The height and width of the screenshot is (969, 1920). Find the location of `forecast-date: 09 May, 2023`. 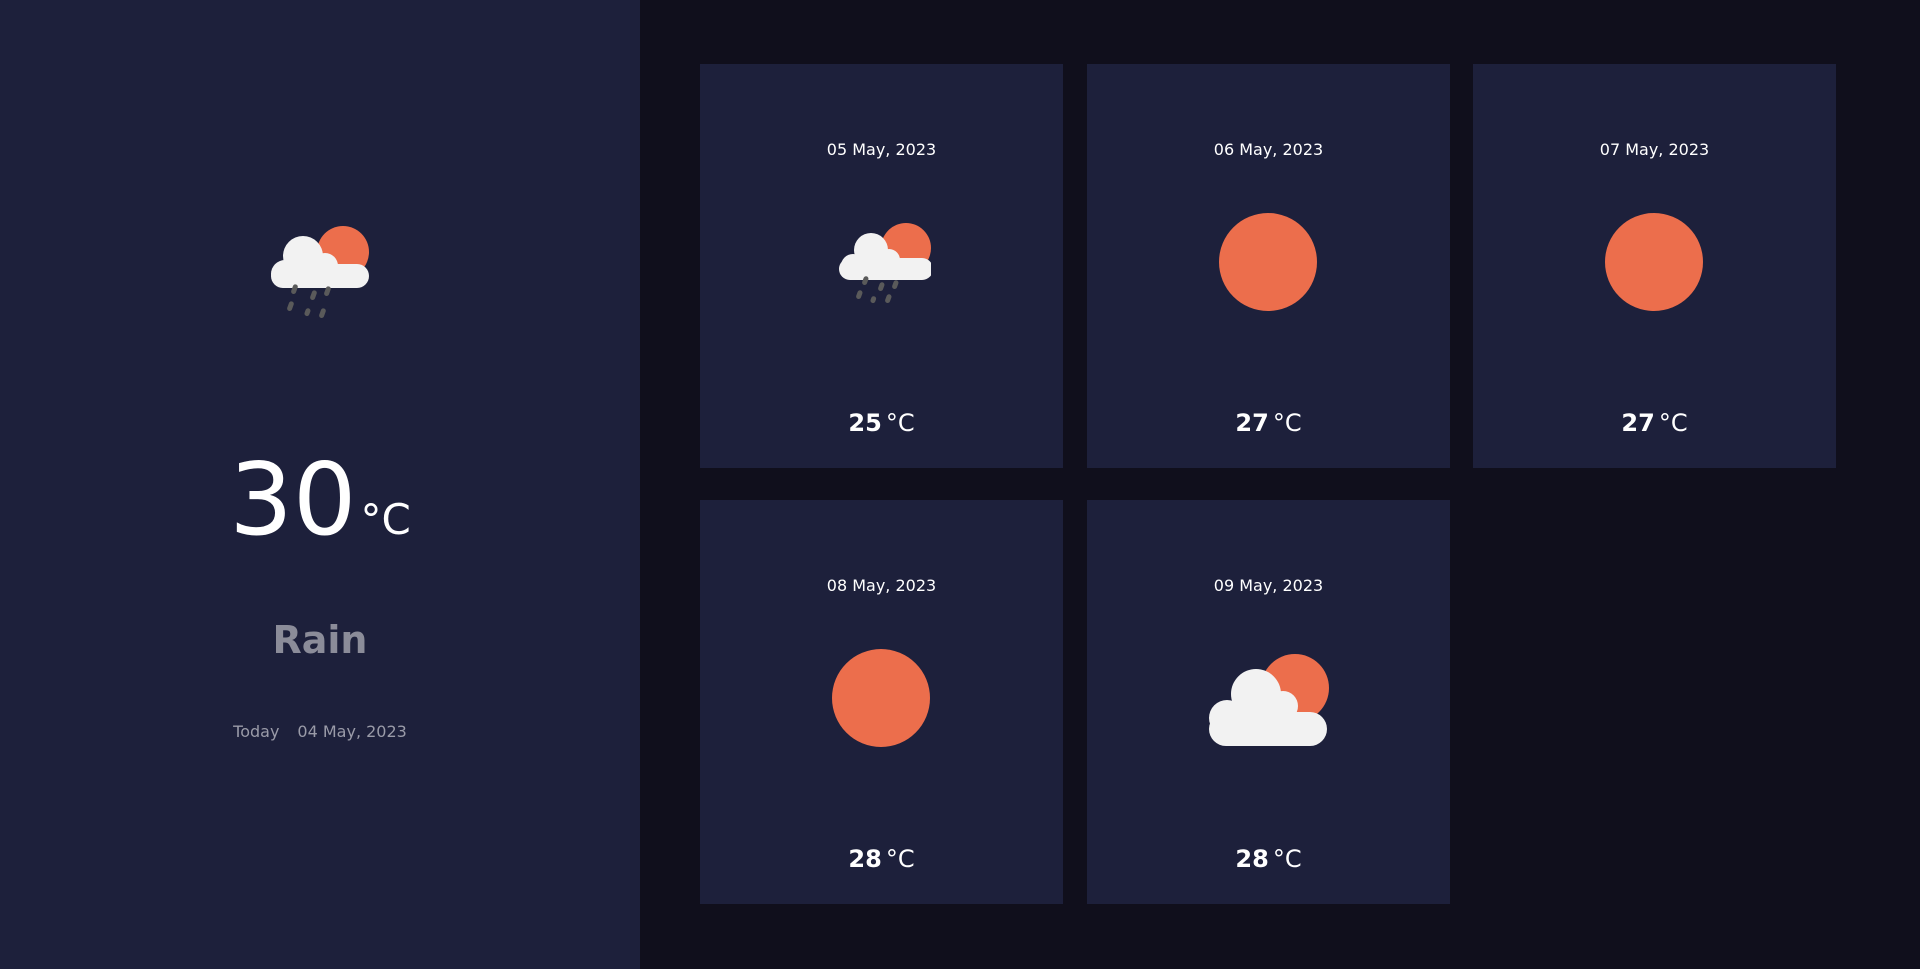

forecast-date: 09 May, 2023 is located at coordinates (1268, 585).